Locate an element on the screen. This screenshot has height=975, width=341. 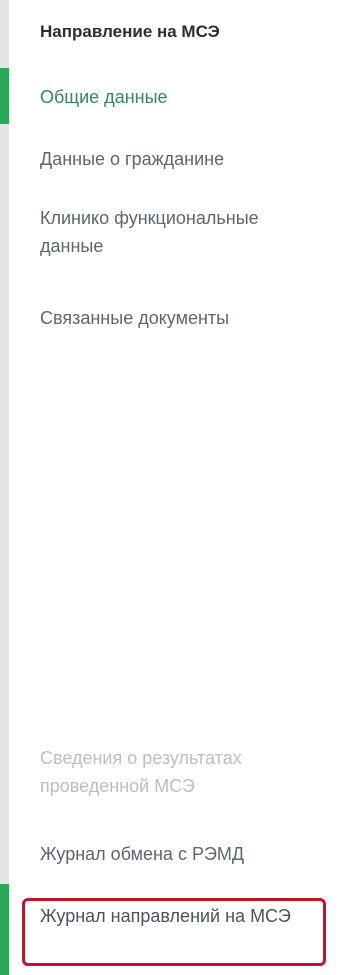
sidebar-title: Направление на МСЭ is located at coordinates (130, 31).